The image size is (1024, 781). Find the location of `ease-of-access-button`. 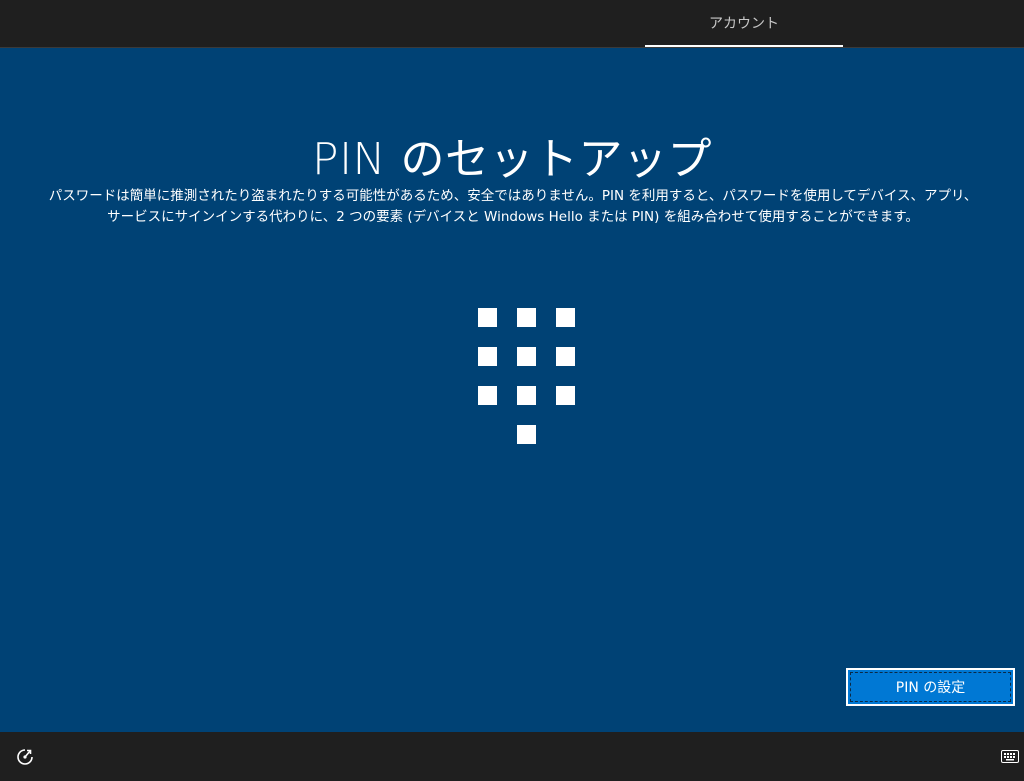

ease-of-access-button is located at coordinates (25, 757).